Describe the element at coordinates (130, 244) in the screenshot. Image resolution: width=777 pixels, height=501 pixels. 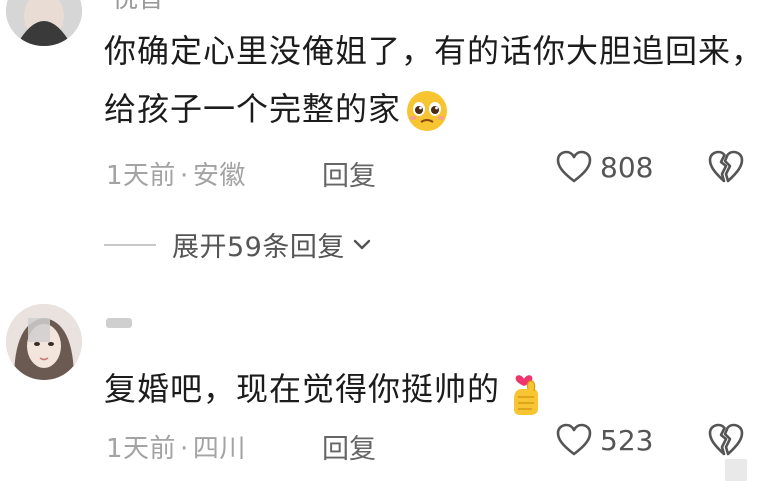
I see `divider-line` at that location.